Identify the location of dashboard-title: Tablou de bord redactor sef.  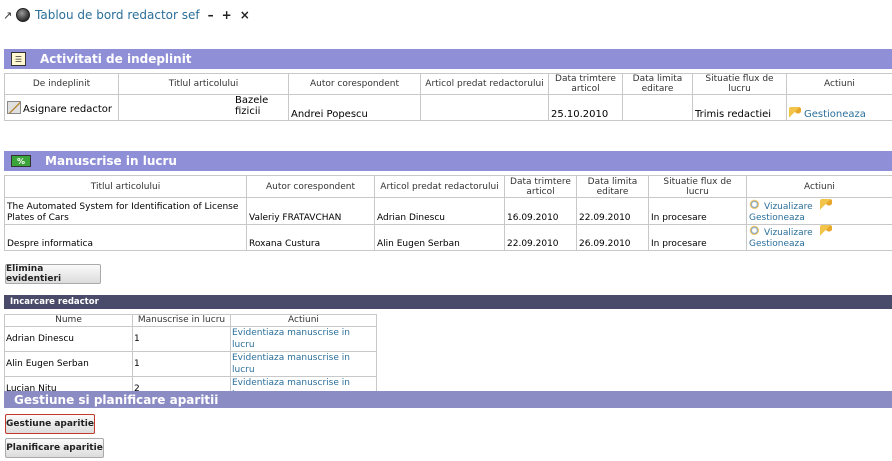
(117, 15).